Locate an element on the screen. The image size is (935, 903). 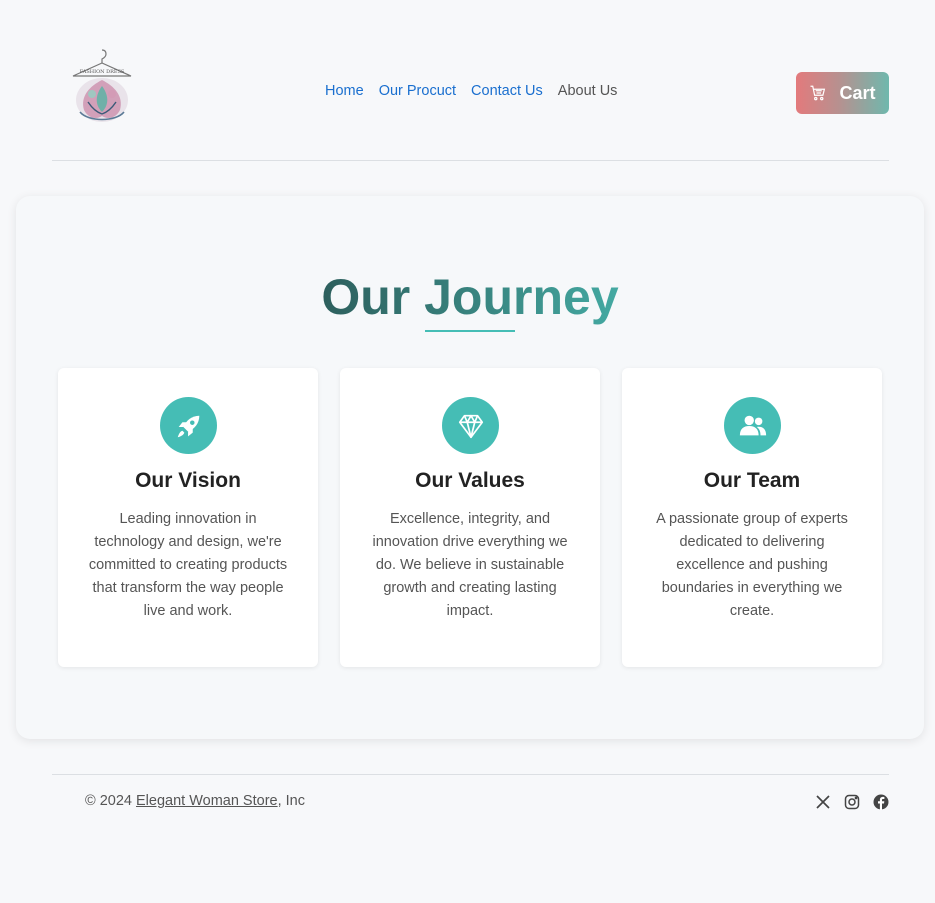
social-links is located at coordinates (852, 802).